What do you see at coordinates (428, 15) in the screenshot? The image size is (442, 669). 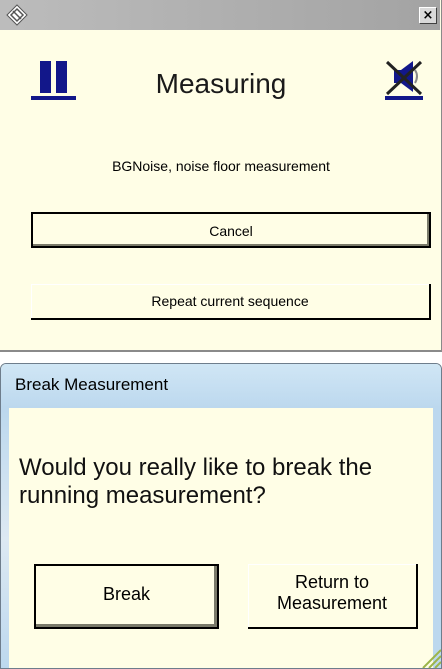 I see `close-button: ×` at bounding box center [428, 15].